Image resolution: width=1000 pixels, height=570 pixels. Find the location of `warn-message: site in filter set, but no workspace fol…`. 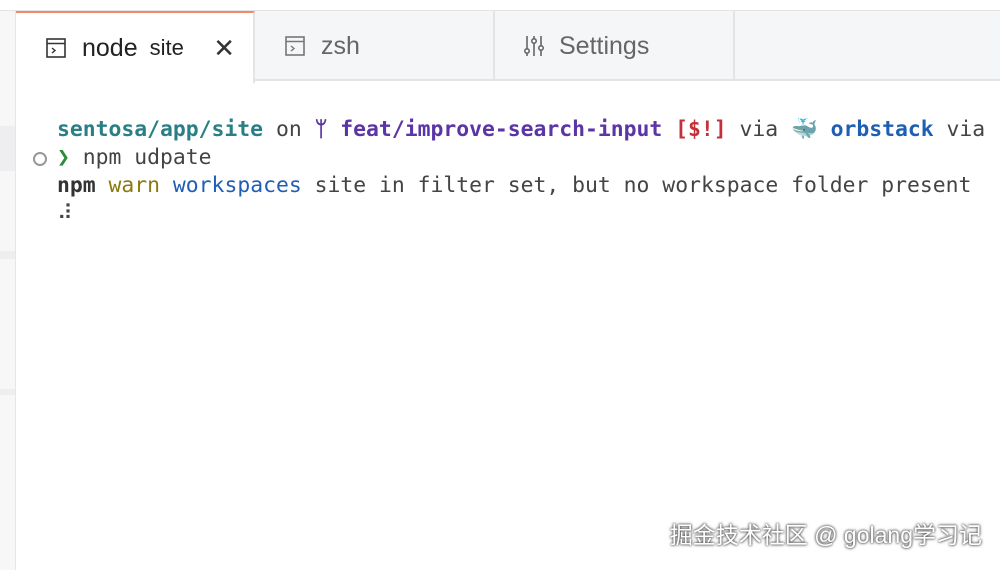

warn-message: site in filter set, but no workspace fol… is located at coordinates (636, 185).